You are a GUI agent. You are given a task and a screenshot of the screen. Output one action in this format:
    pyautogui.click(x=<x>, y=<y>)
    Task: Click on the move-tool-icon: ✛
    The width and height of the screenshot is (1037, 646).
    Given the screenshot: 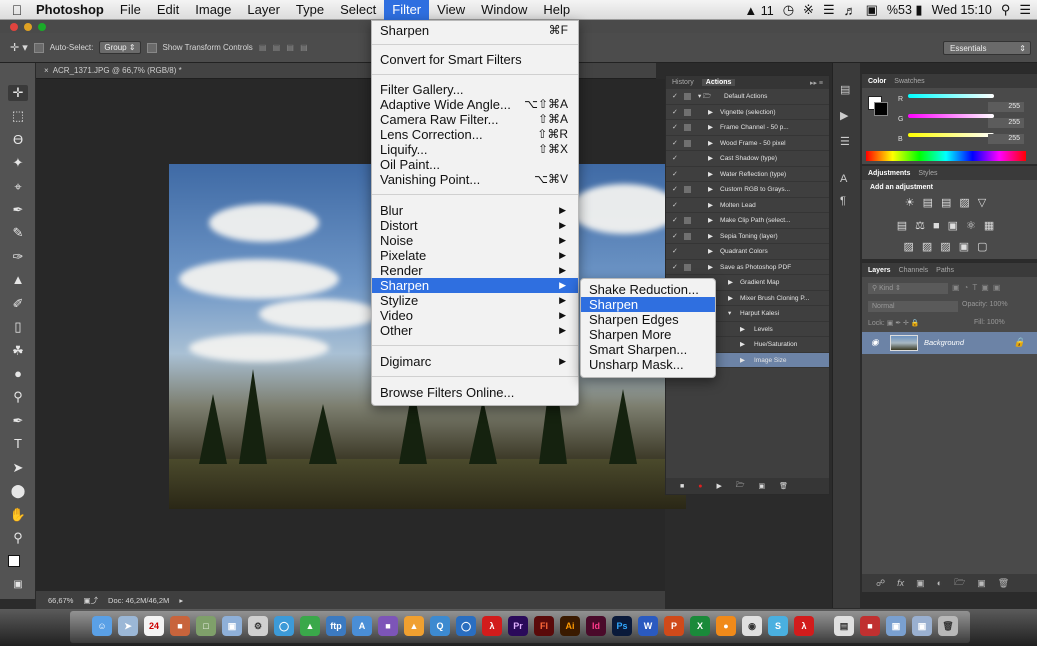 What is the action you would take?
    pyautogui.click(x=18, y=93)
    